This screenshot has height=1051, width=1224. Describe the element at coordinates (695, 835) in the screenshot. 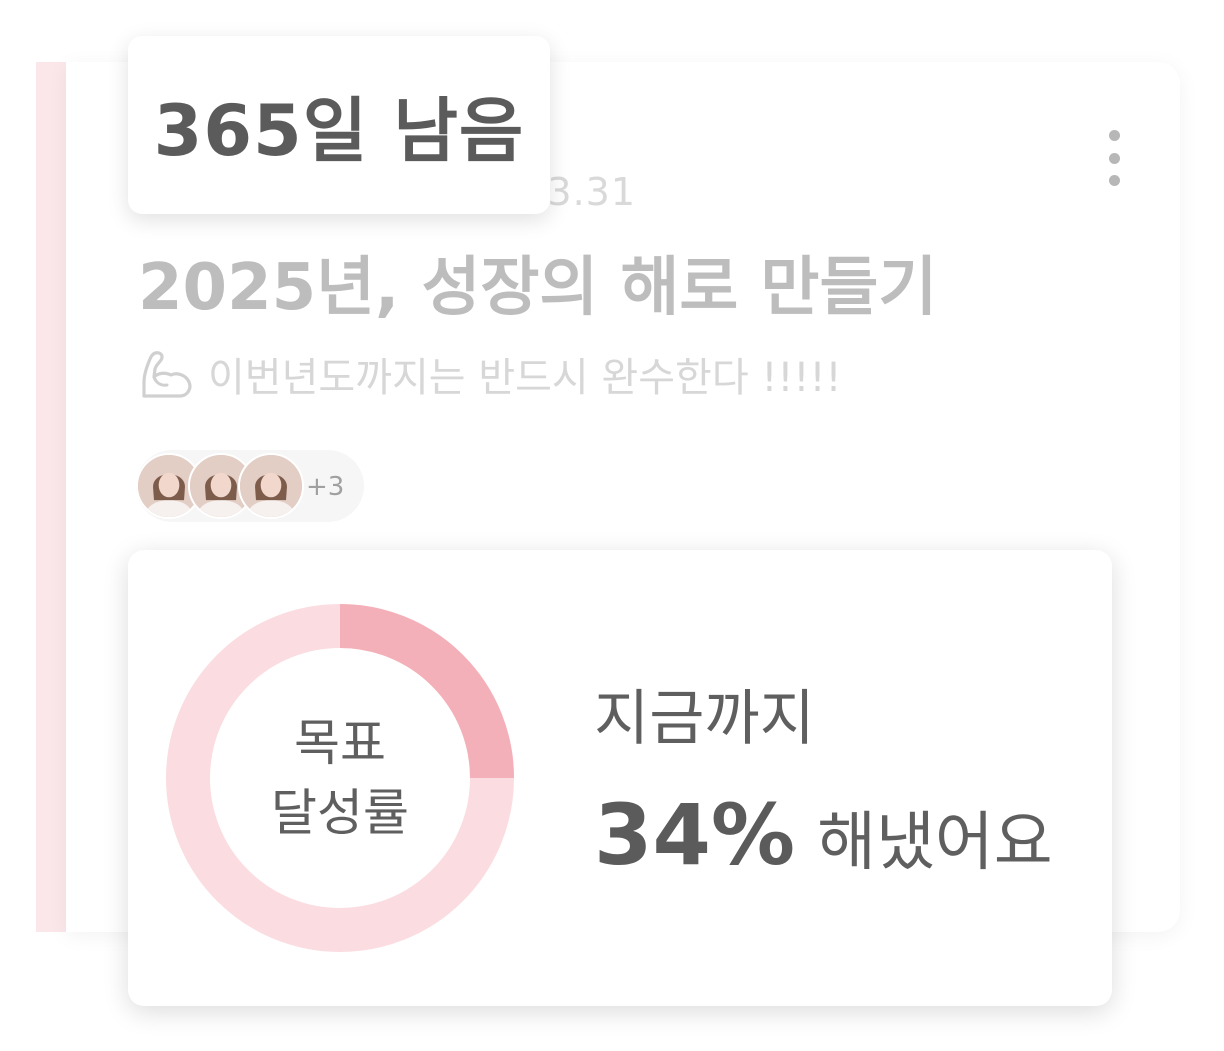

I see `achievement-percent: 34%` at that location.